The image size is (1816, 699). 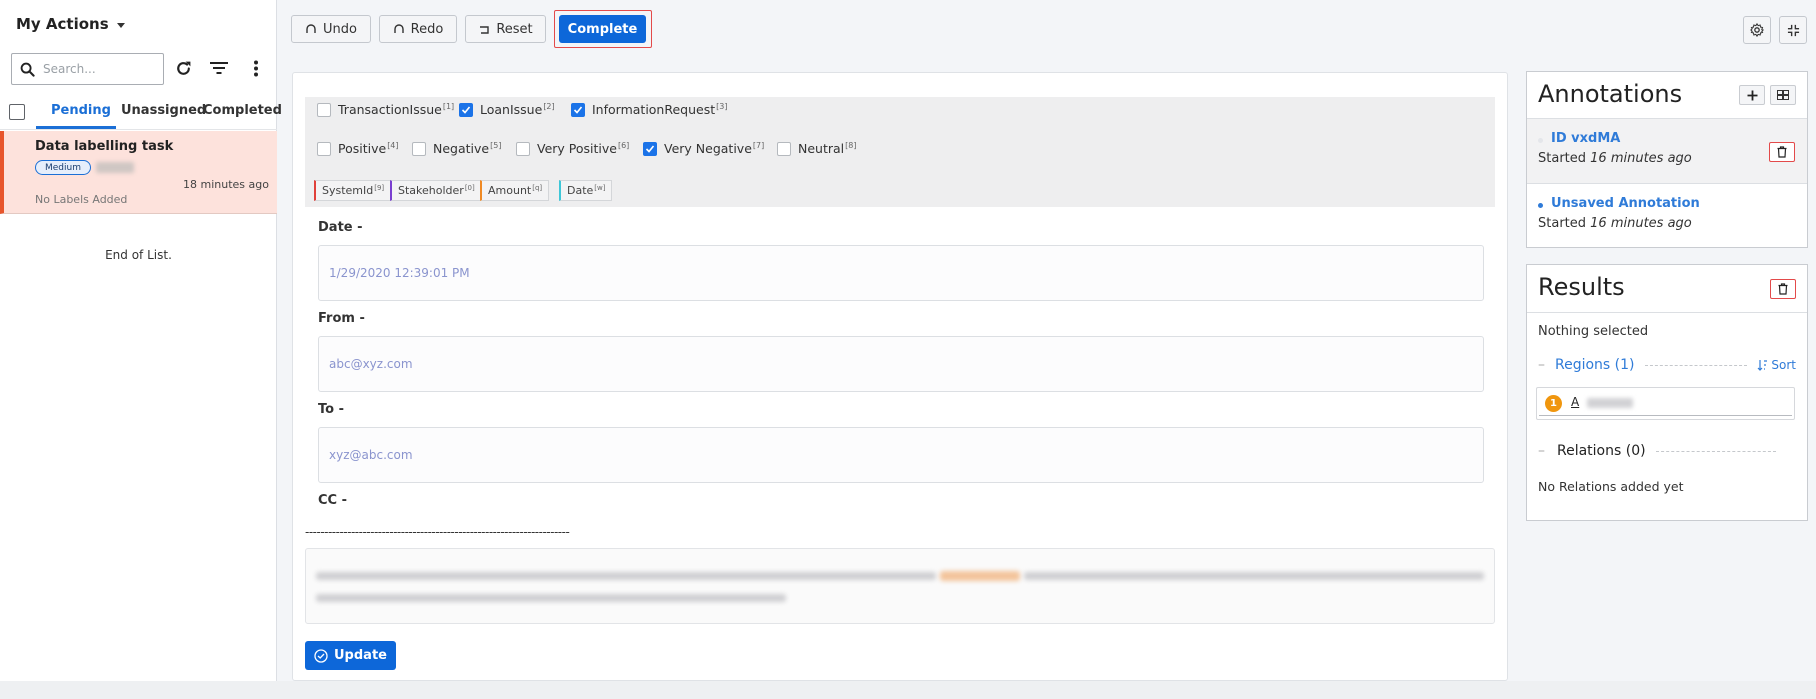 What do you see at coordinates (120, 25) in the screenshot?
I see `chevron-down-icon` at bounding box center [120, 25].